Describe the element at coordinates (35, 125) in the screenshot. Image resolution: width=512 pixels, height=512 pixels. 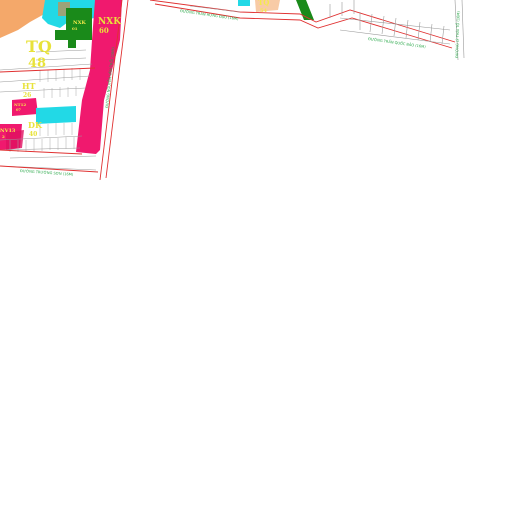
I see `zone-dk-code: DK` at that location.